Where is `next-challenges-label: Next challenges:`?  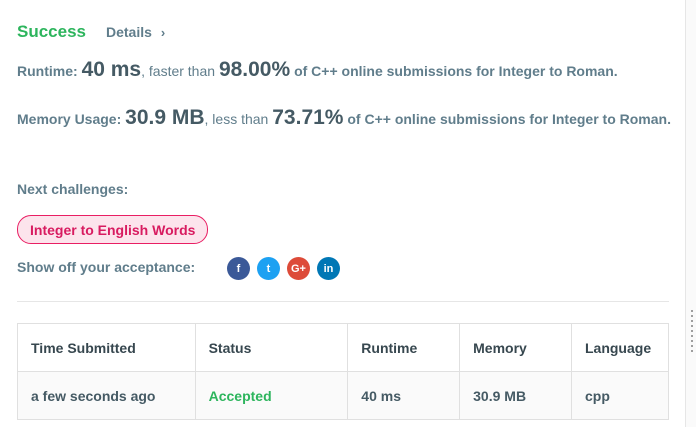
next-challenges-label: Next challenges: is located at coordinates (73, 189).